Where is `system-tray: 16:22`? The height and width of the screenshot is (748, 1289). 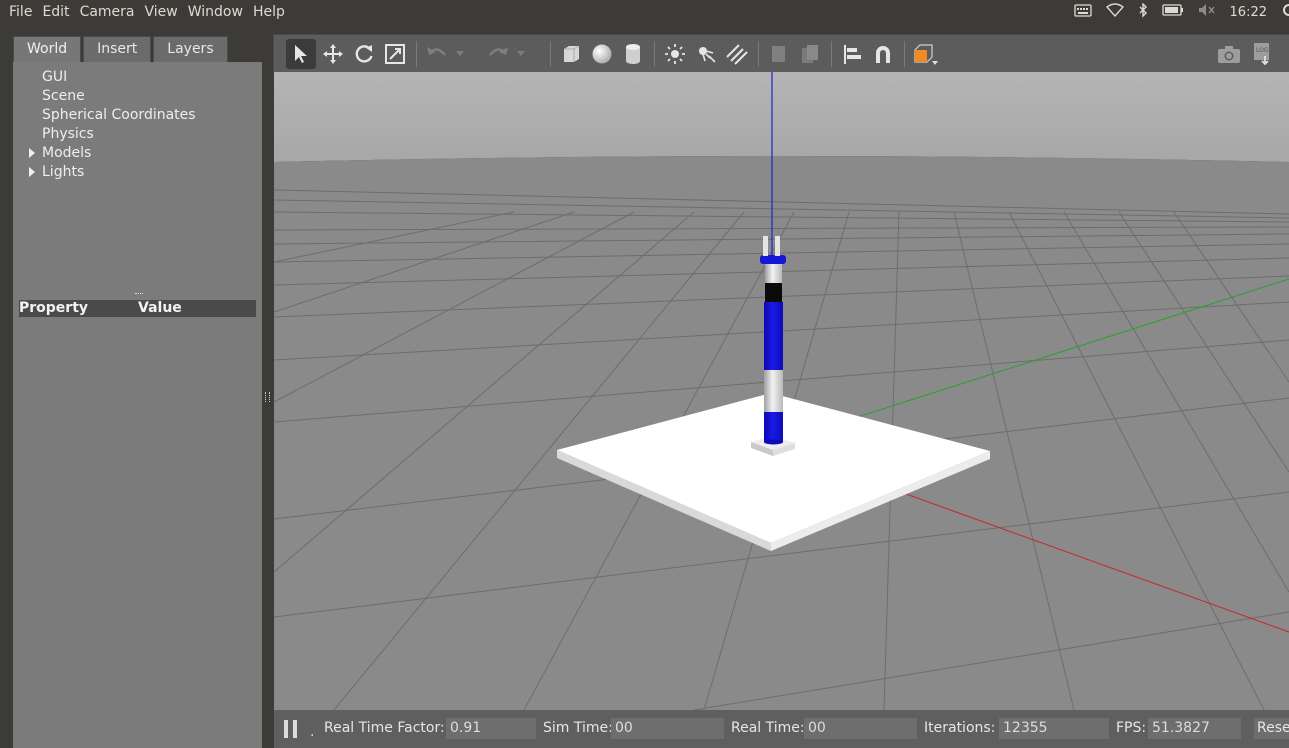
system-tray: 16:22 is located at coordinates (1181, 12).